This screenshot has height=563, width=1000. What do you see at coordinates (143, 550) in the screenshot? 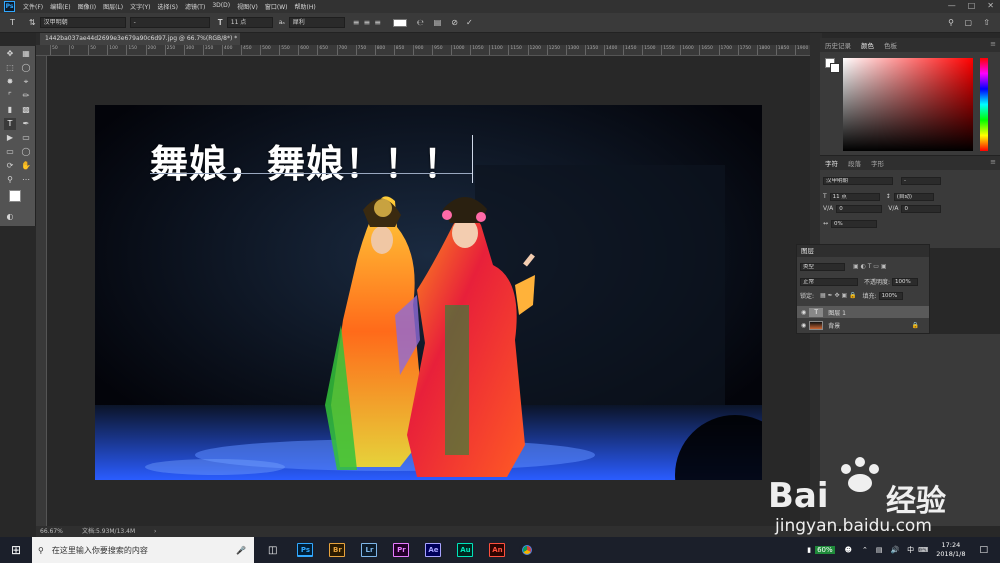
I see `taskbar-search: ⚲ 在这里输入你要搜索的内容 🎤` at bounding box center [143, 550].